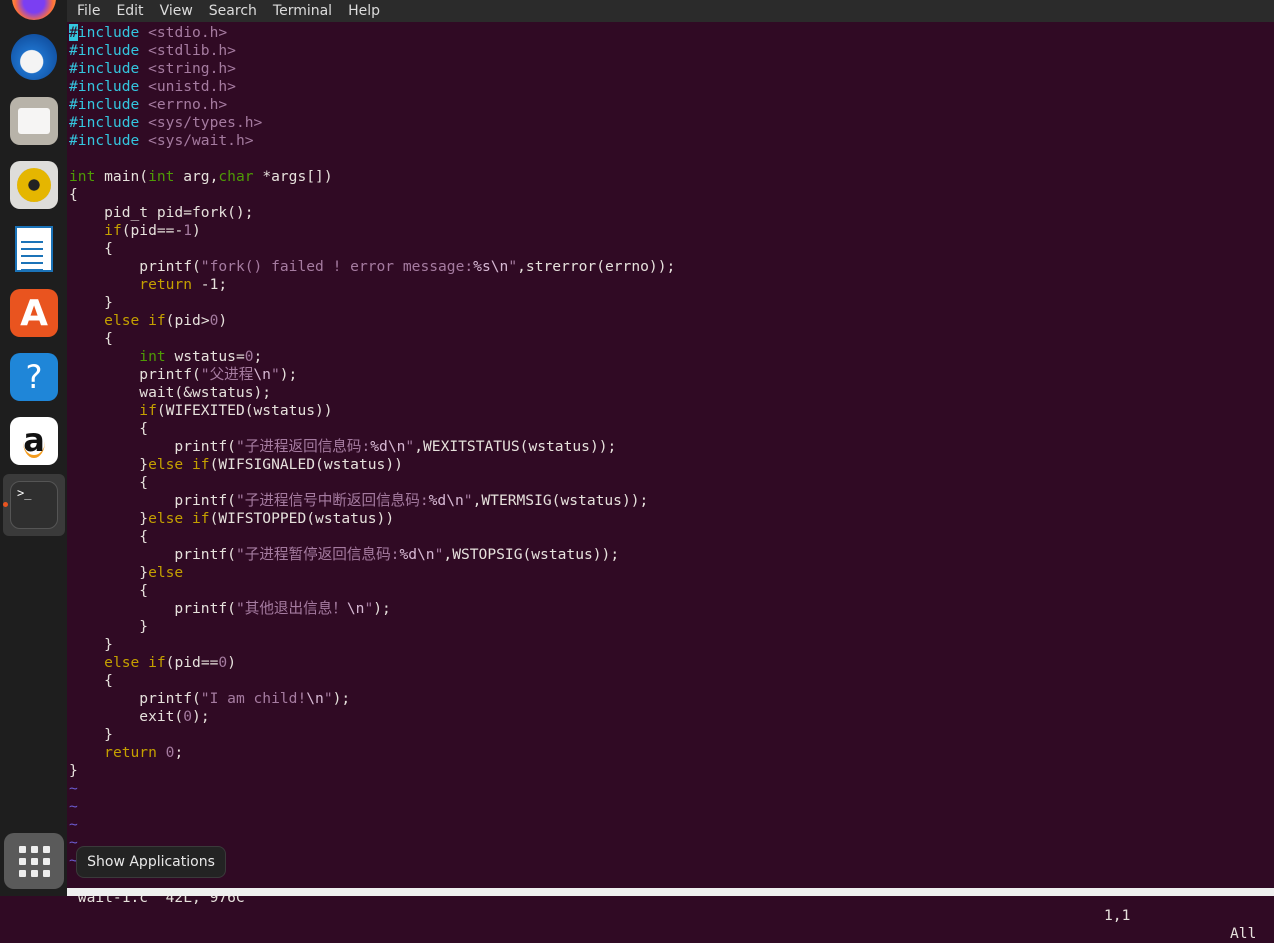 The image size is (1274, 943). I want to click on dock: A ? a >_, so click(33, 448).